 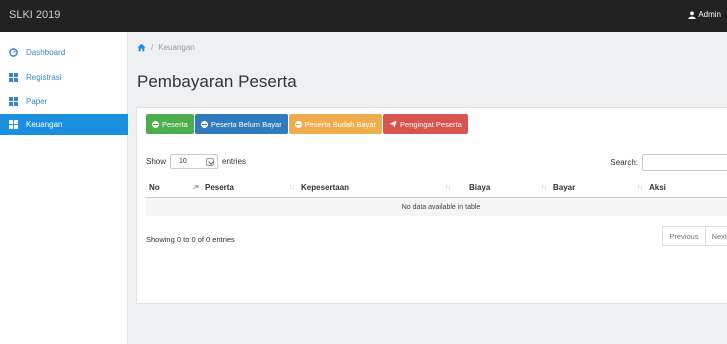 What do you see at coordinates (13, 52) in the screenshot?
I see `dashboard-icon` at bounding box center [13, 52].